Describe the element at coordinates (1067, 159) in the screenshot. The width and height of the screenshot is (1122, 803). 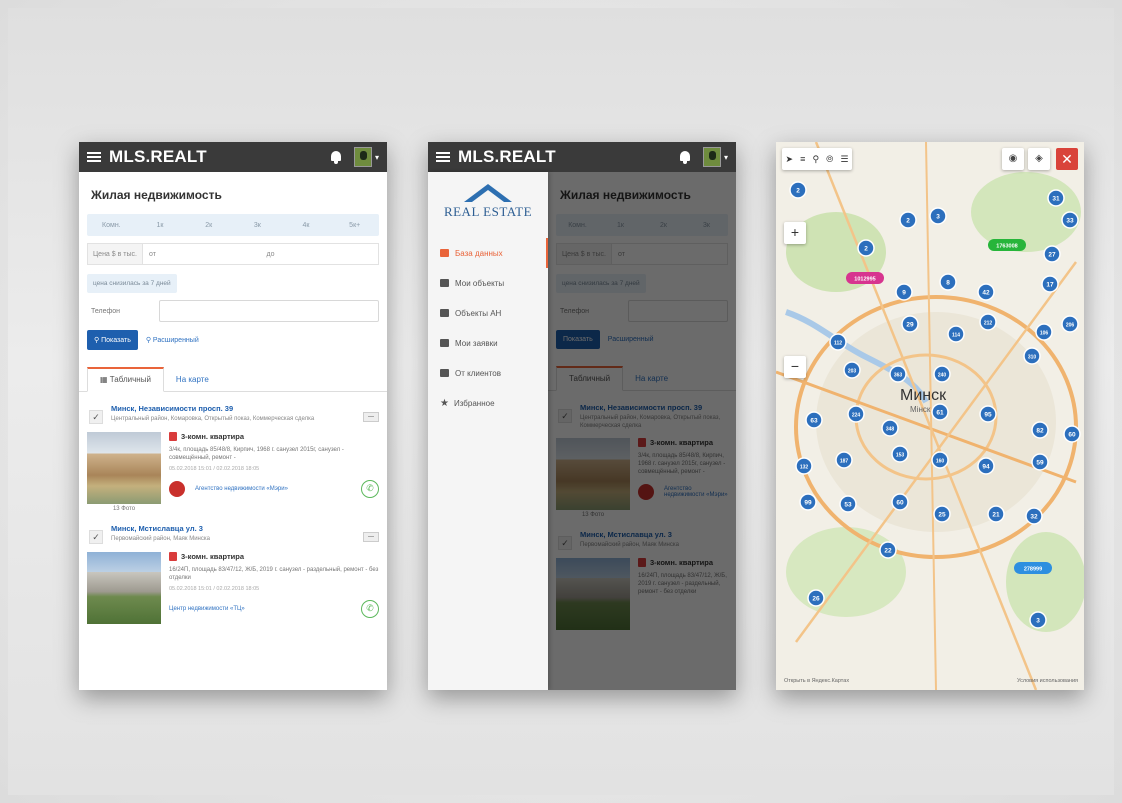
I see `close-icon: ✕` at that location.